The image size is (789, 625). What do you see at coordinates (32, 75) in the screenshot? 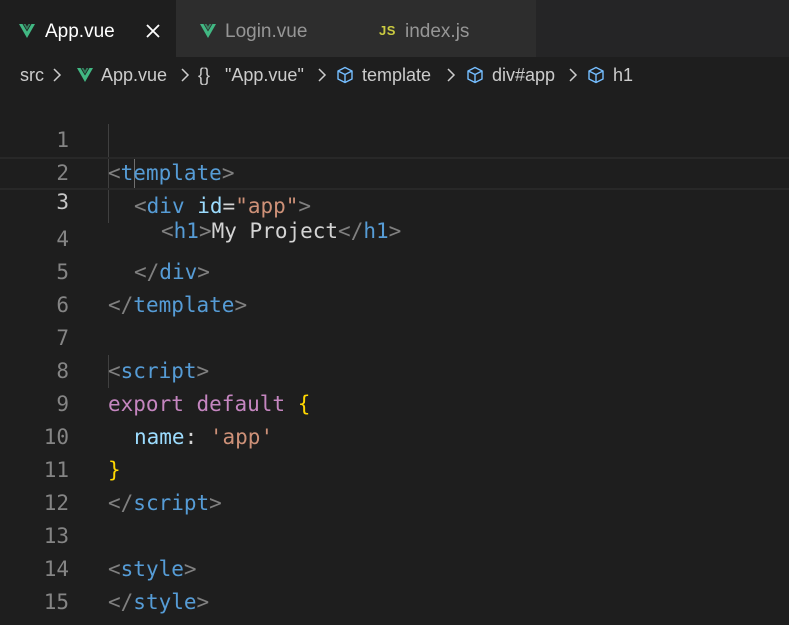
I see `breadcrumb-item-src: src` at bounding box center [32, 75].